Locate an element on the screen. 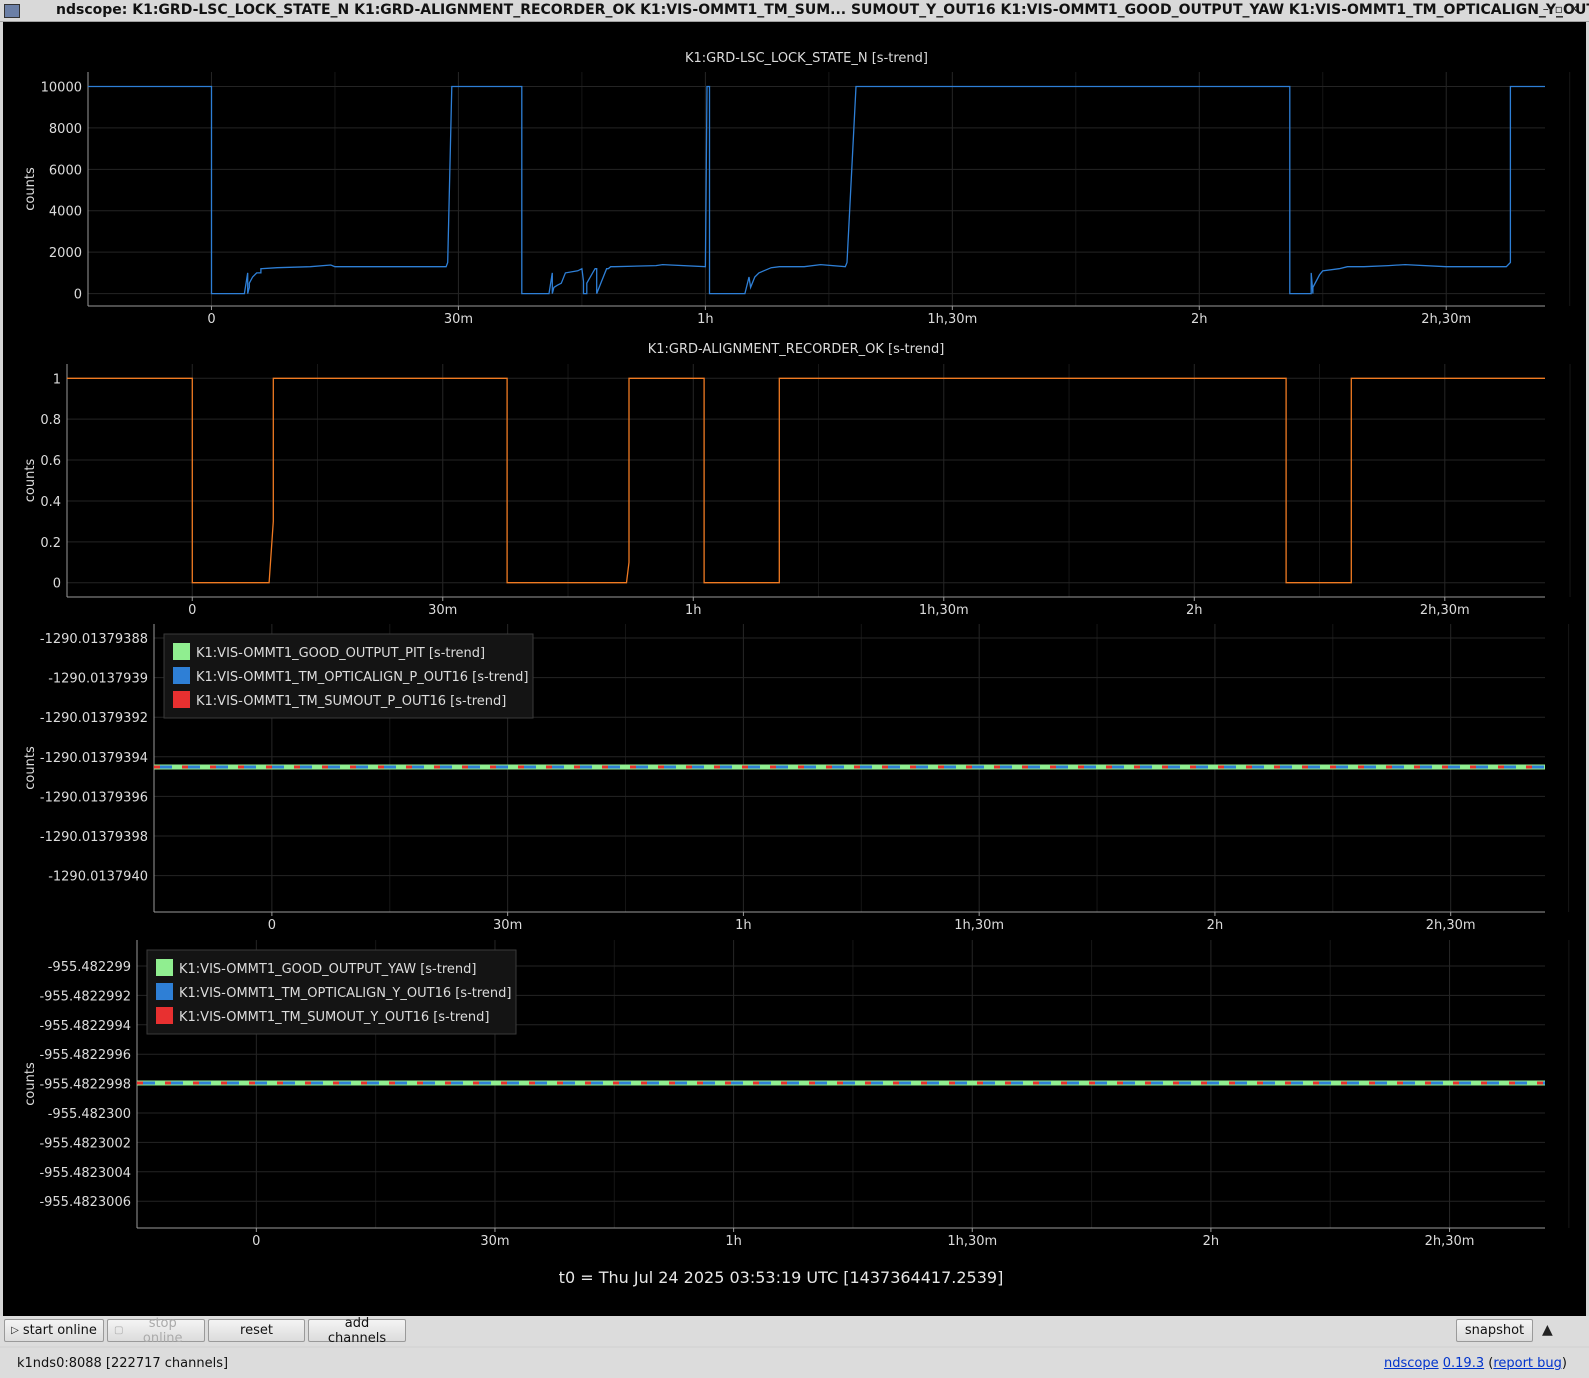  expand-arrow-icon: ▲ is located at coordinates (1547, 1330).